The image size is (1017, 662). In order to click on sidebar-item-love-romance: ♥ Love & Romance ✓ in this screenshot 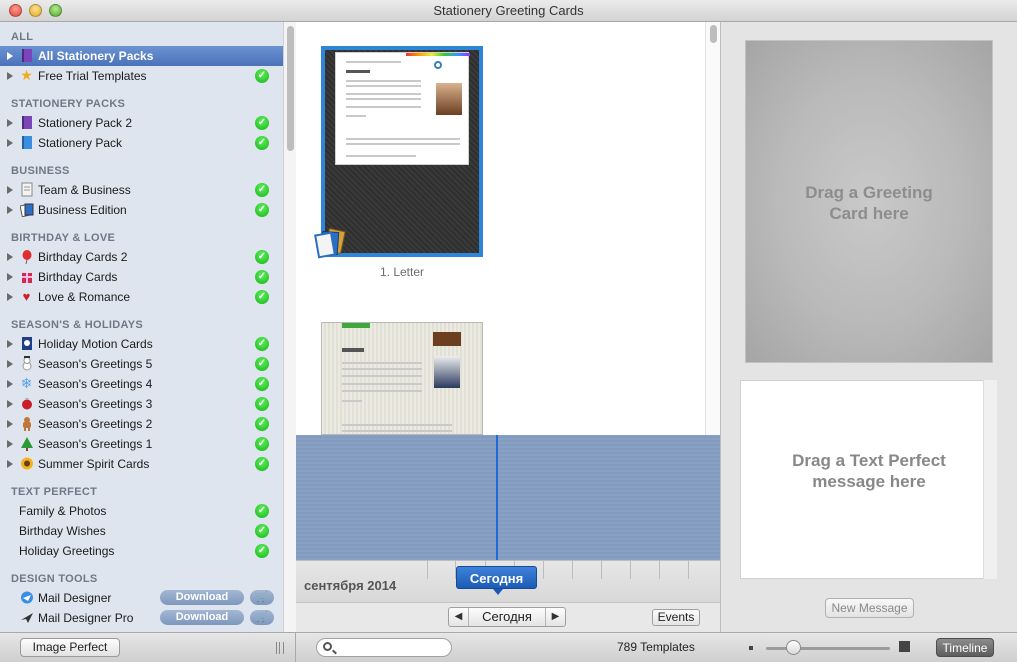, I will do `click(141, 297)`.